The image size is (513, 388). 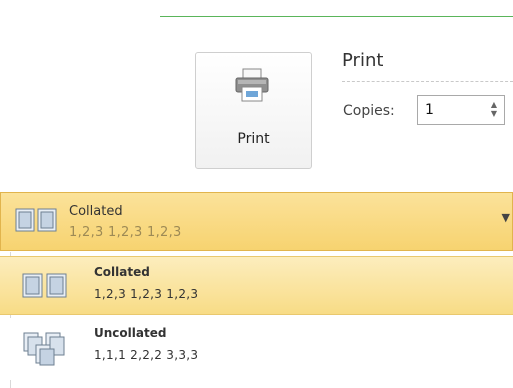 I want to click on ribbon-divider-line, so click(x=336, y=16).